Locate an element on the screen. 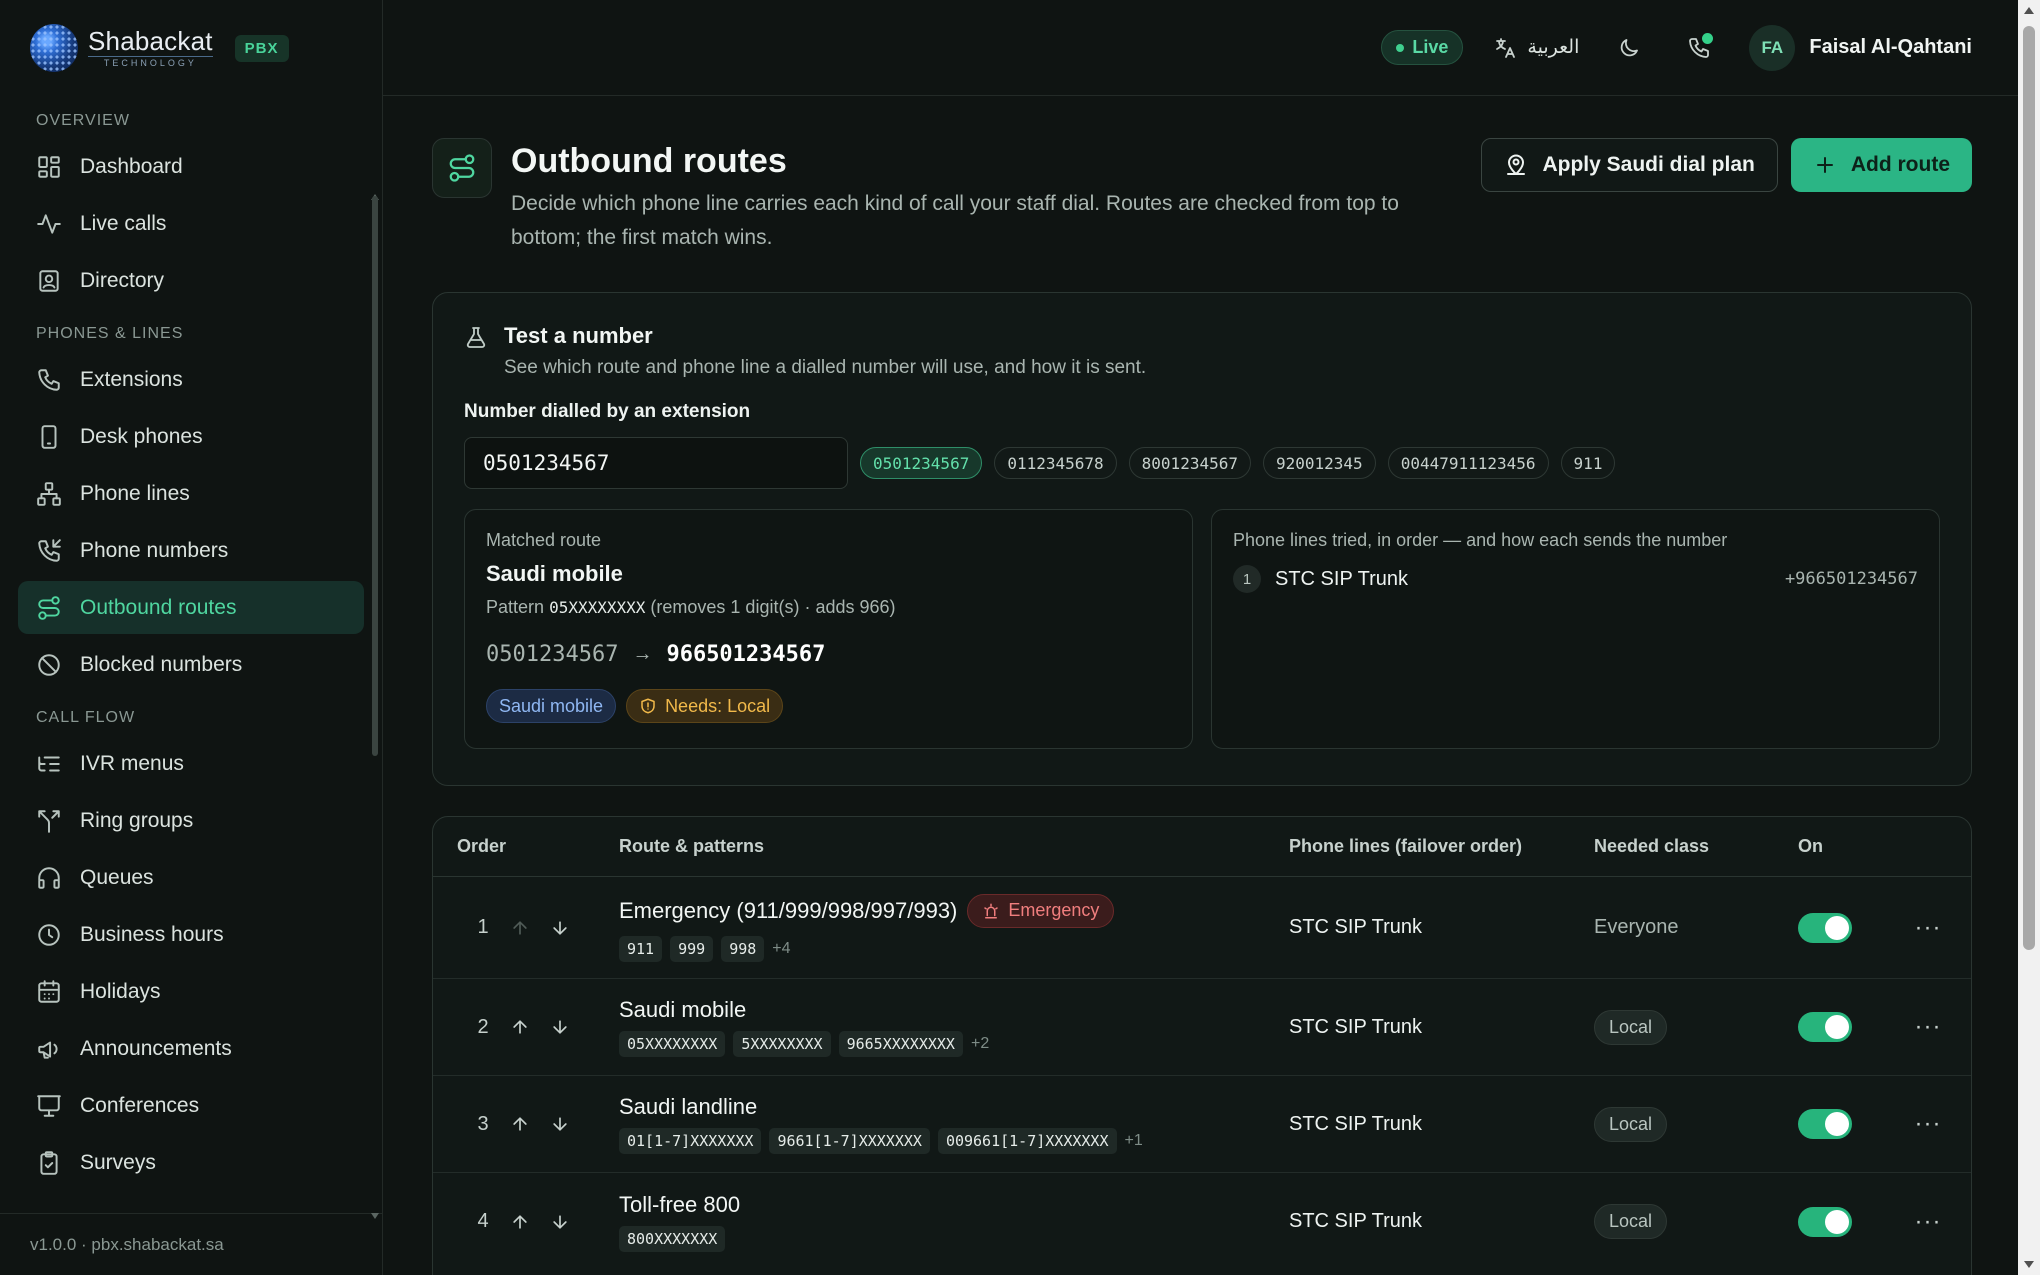 This screenshot has width=2040, height=1275. theme-toggle-button is located at coordinates (1629, 48).